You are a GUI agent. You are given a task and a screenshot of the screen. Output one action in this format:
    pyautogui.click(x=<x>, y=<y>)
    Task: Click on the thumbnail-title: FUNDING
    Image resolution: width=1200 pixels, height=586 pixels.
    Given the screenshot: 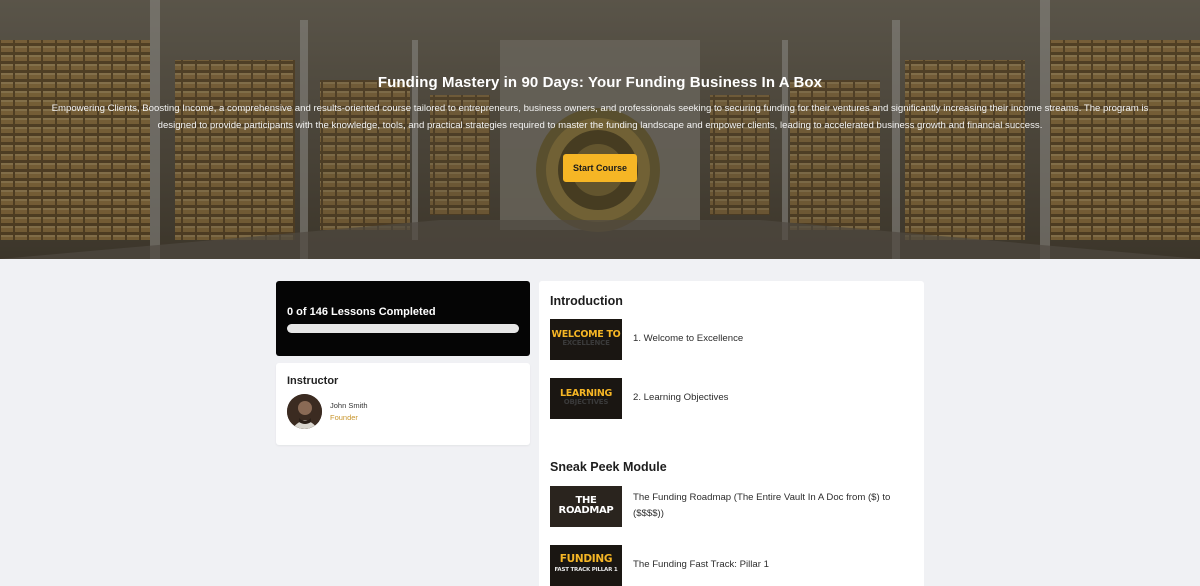 What is the action you would take?
    pyautogui.click(x=586, y=559)
    